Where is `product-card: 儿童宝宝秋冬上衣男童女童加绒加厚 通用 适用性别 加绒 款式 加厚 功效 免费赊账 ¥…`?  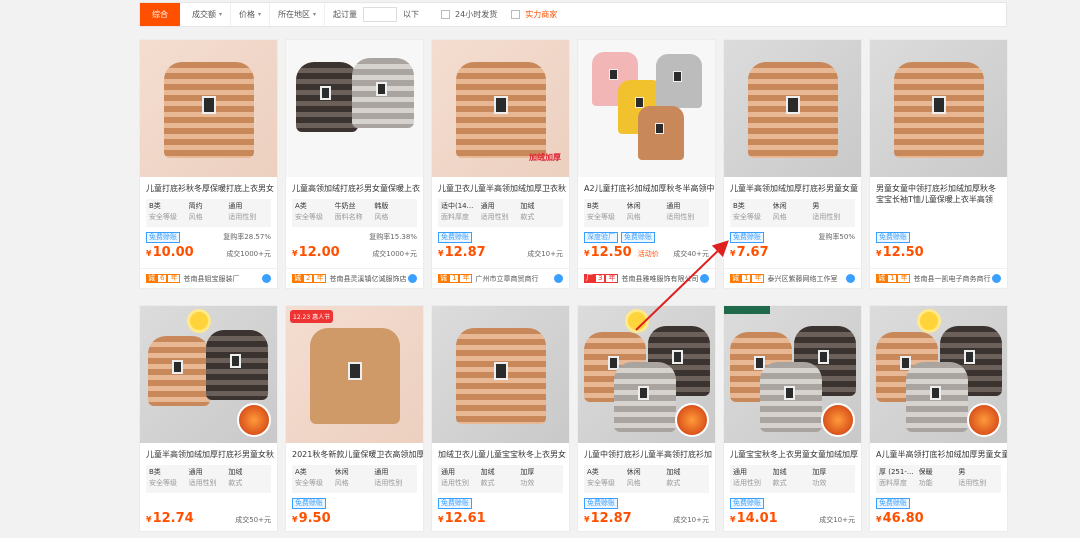 product-card: 儿童宝宝秋冬上衣男童女童加绒加厚 通用 适用性别 加绒 款式 加厚 功效 免费赊账 ¥… is located at coordinates (792, 418).